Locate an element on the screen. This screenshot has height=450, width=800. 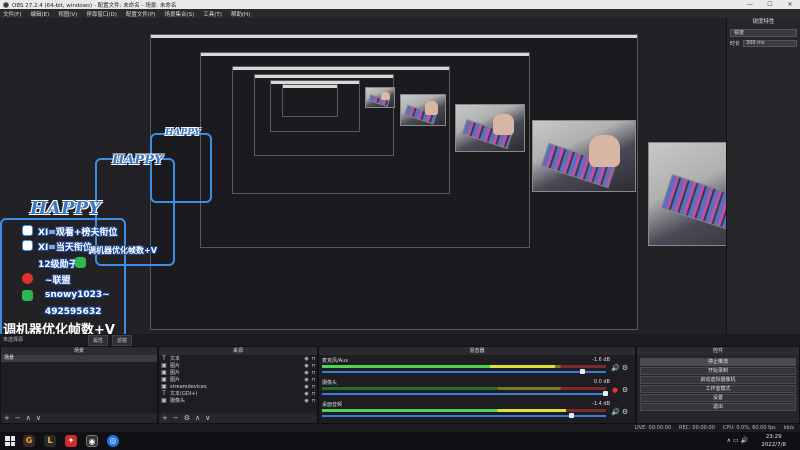
source-settings-button: ⚙ is located at coordinates (187, 418).